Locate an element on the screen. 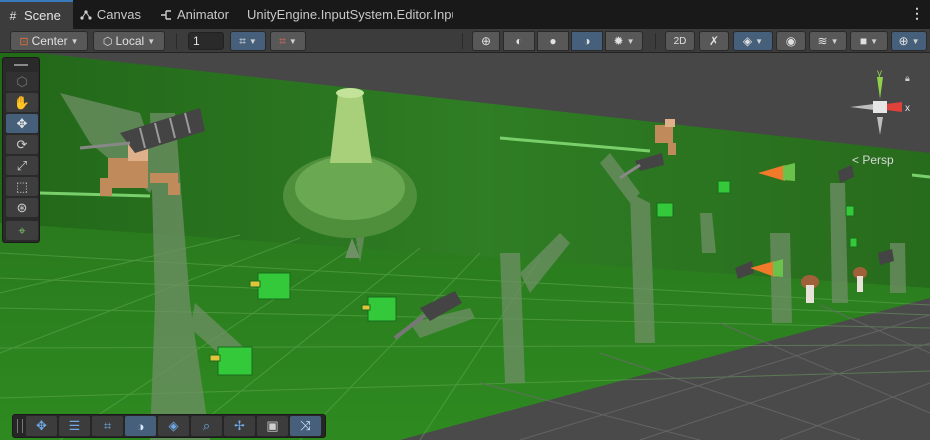  pivot-mode-dropdown: ⊡ Center ▼ is located at coordinates (49, 41).